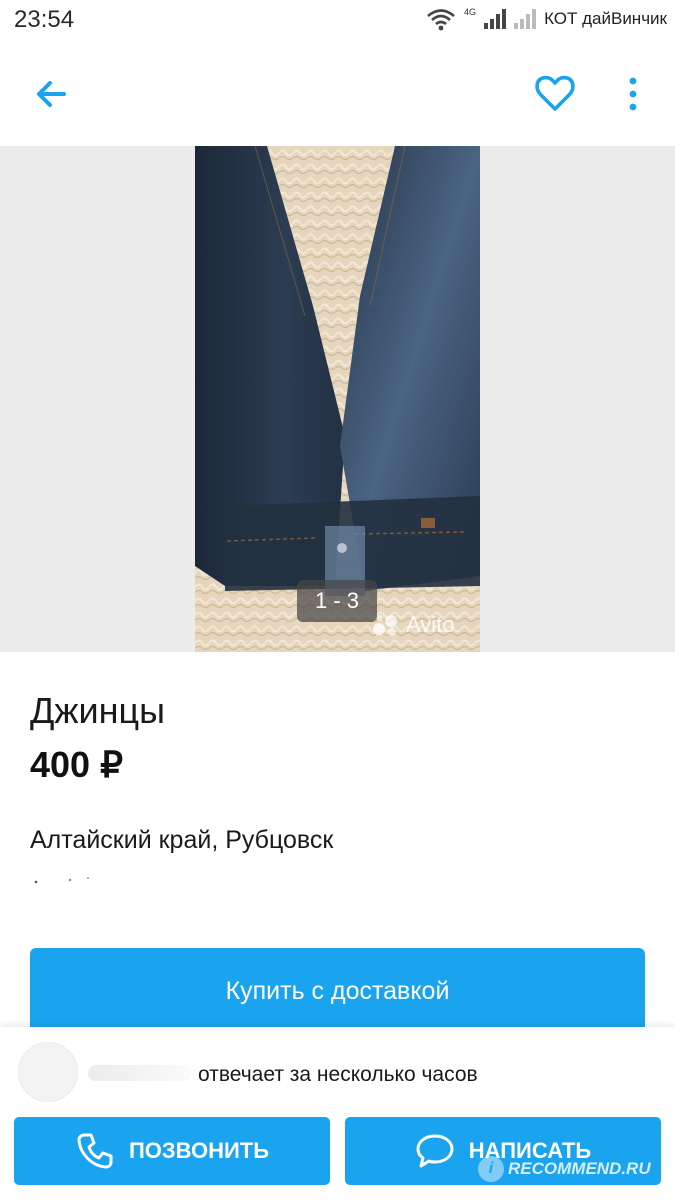  Describe the element at coordinates (441, 20) in the screenshot. I see `wifi-icon` at that location.